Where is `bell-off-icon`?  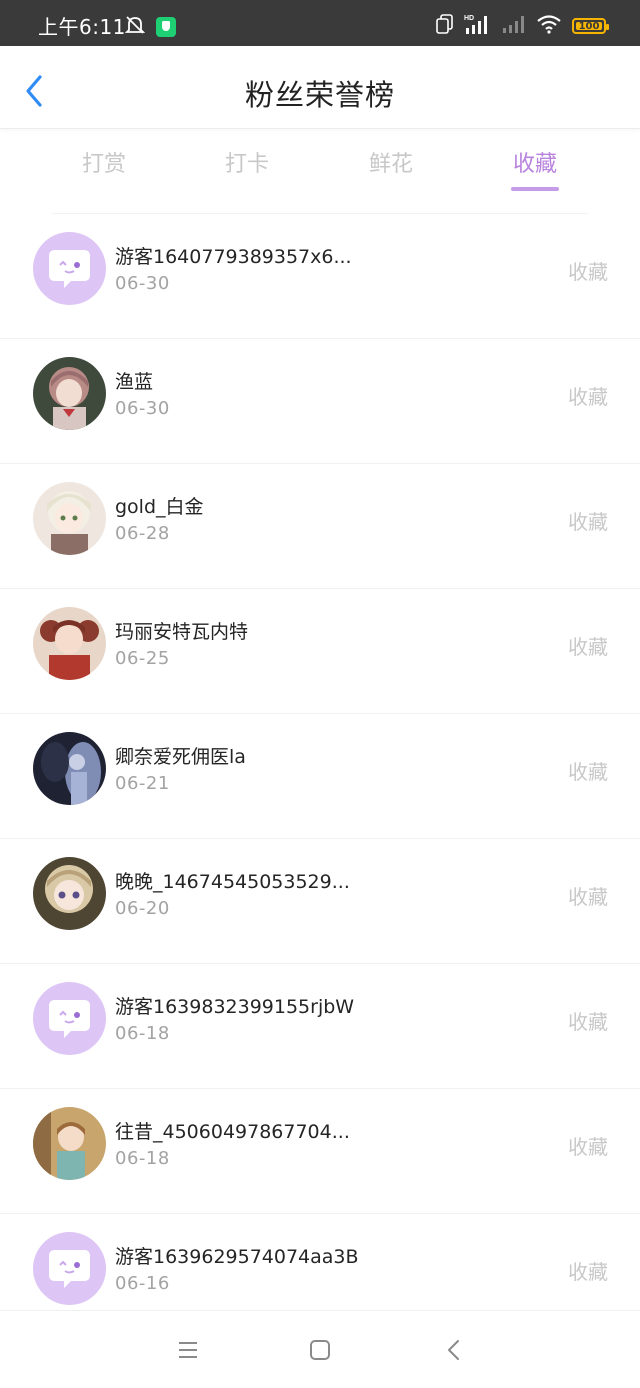
bell-off-icon is located at coordinates (135, 27).